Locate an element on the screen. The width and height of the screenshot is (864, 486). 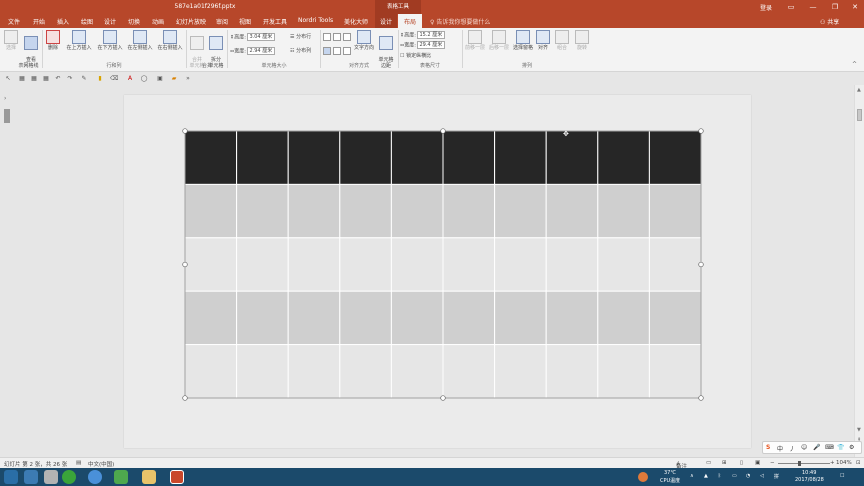
tray-app-icon: ▲ is located at coordinates (706, 476).